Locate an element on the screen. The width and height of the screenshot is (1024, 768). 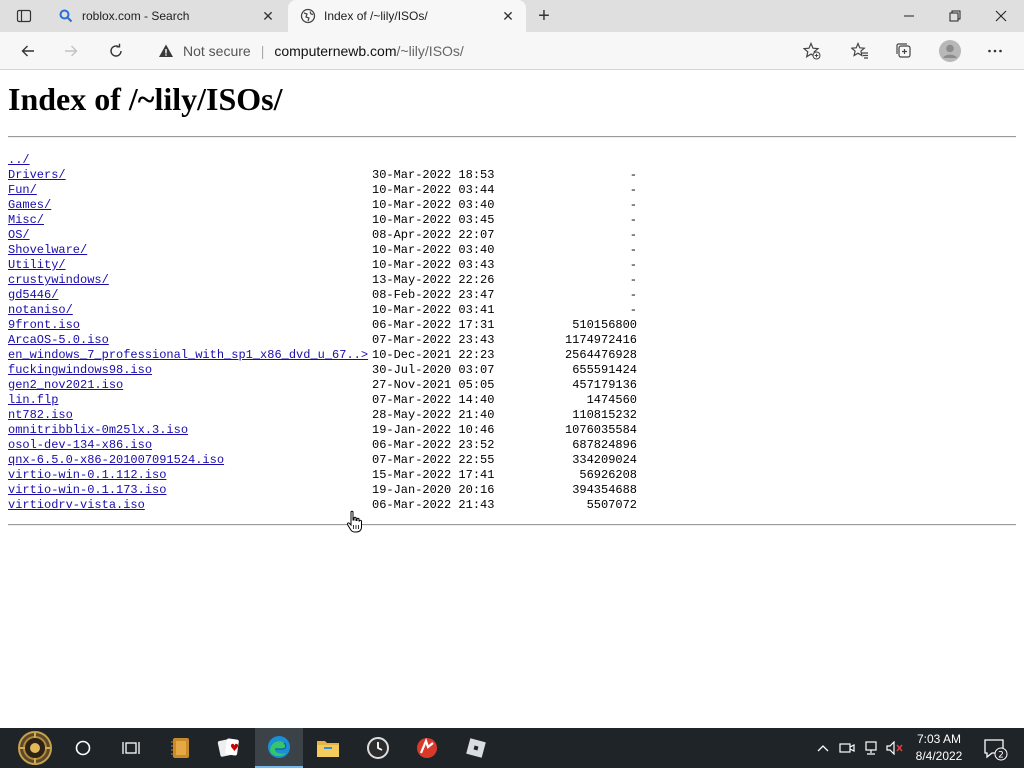
close-window-button is located at coordinates (1001, 16).